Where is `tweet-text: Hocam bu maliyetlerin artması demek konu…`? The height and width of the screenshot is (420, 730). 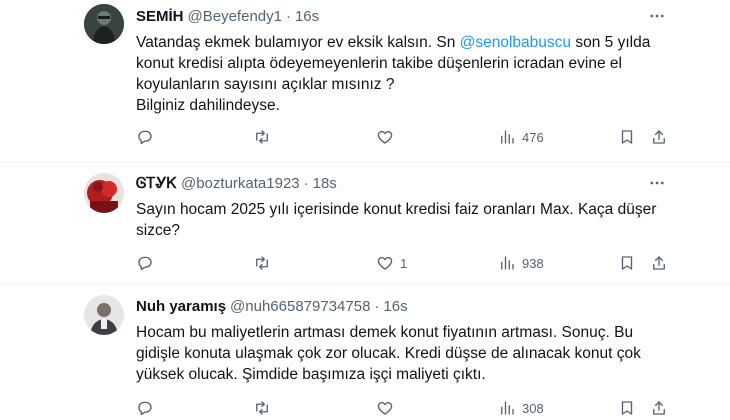
tweet-text: Hocam bu maliyetlerin artması demek konu… is located at coordinates (406, 353).